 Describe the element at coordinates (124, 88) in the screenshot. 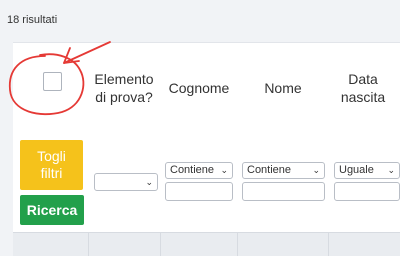

I see `header-test-element: Elemento di prova?` at that location.